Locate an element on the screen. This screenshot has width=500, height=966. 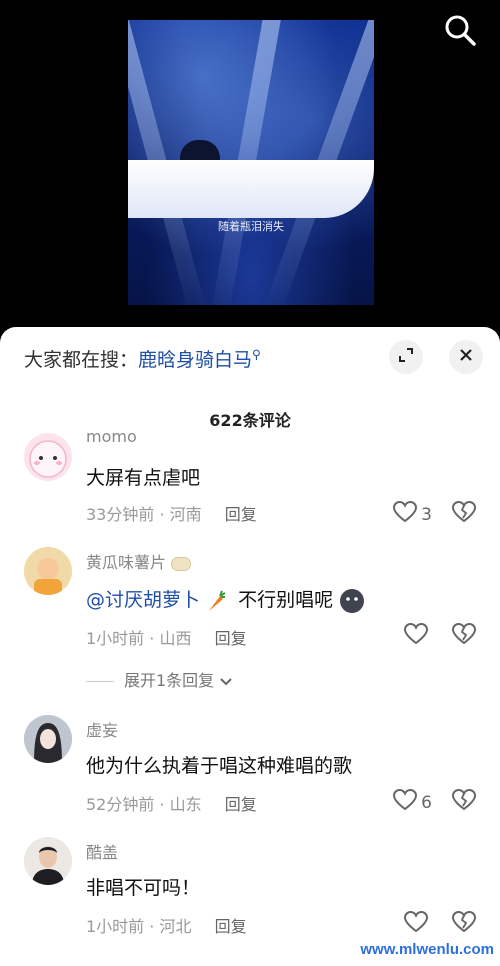
like-button: 6 is located at coordinates (412, 802).